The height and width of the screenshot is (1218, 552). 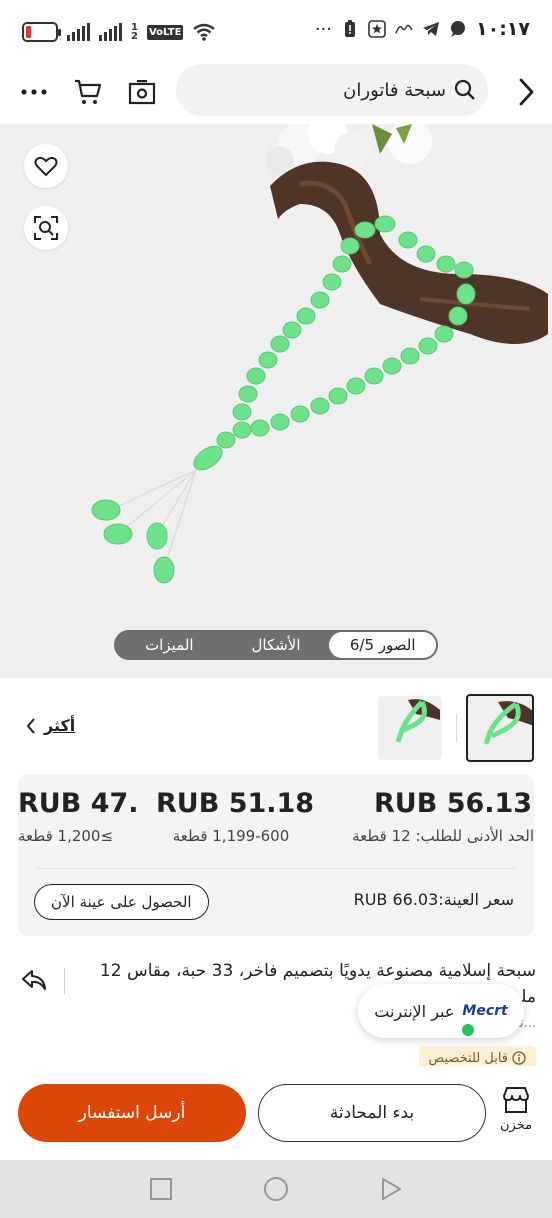 What do you see at coordinates (332, 90) in the screenshot?
I see `search-bar: سبحة فاتوران` at bounding box center [332, 90].